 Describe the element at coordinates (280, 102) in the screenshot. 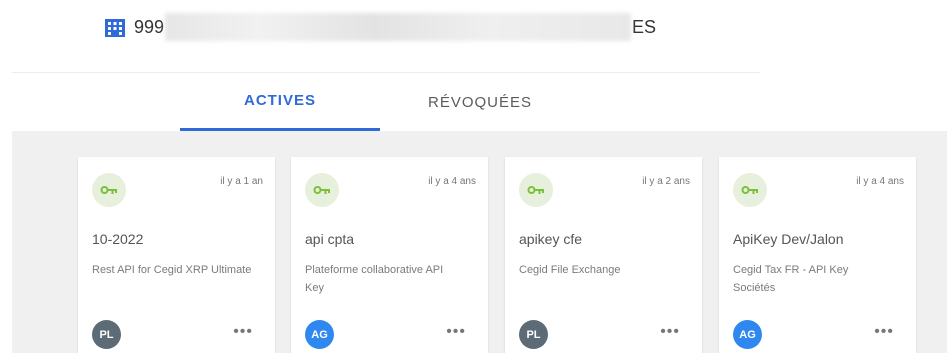

I see `tab-actives: ACTIVES` at that location.